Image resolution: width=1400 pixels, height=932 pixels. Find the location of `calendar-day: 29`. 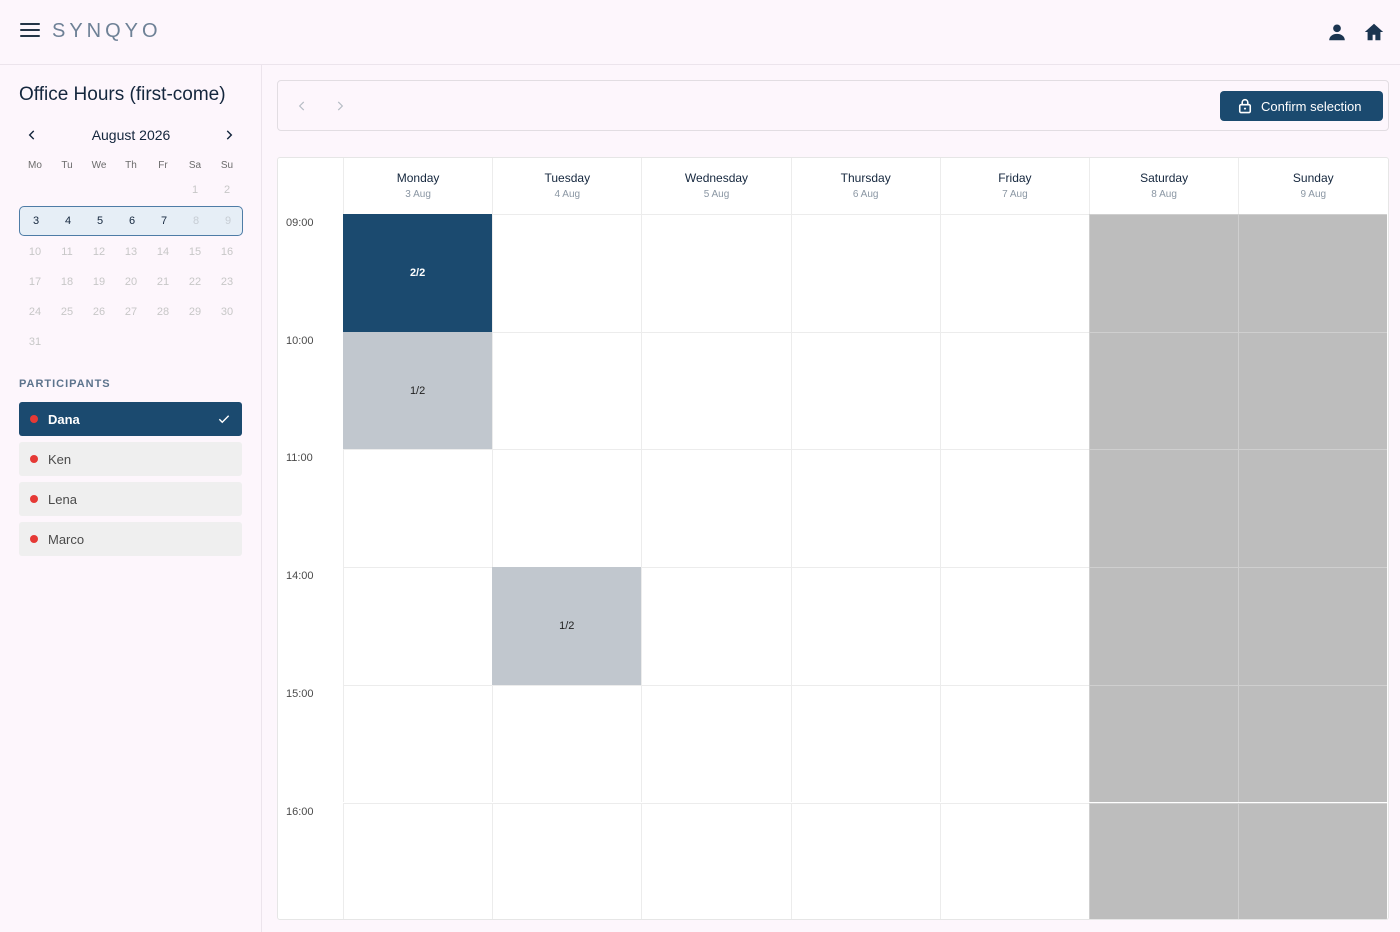

calendar-day: 29 is located at coordinates (195, 312).